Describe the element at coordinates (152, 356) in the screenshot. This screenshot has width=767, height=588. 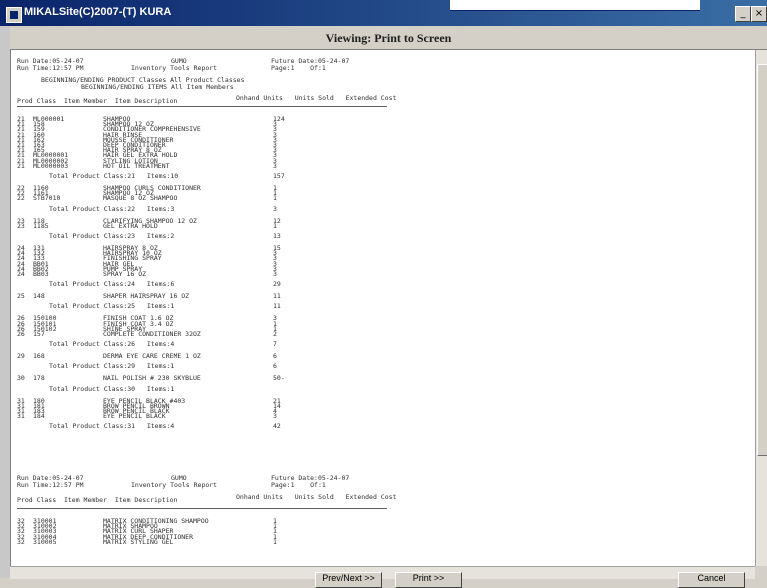
I see `item-description: DERMA EYE CARE CREME 1 OZ` at that location.